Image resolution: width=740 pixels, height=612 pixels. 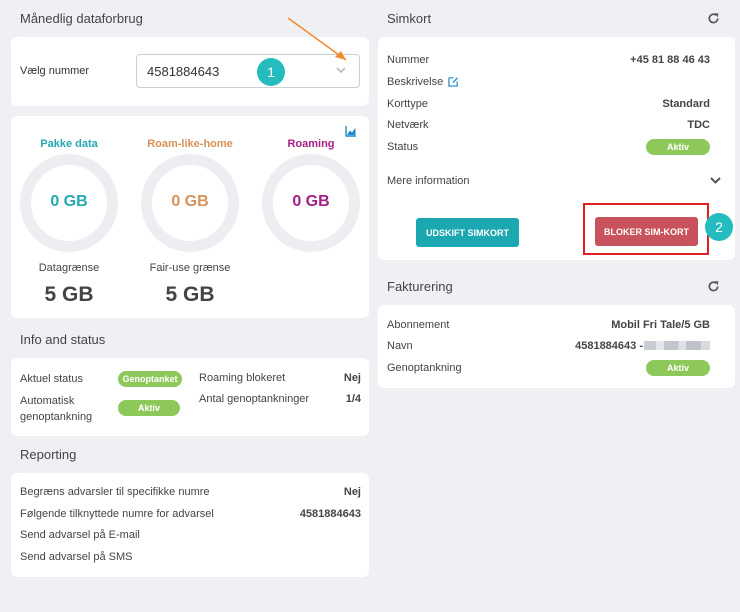 I want to click on auto-topup-badge: Aktiv, so click(x=149, y=408).